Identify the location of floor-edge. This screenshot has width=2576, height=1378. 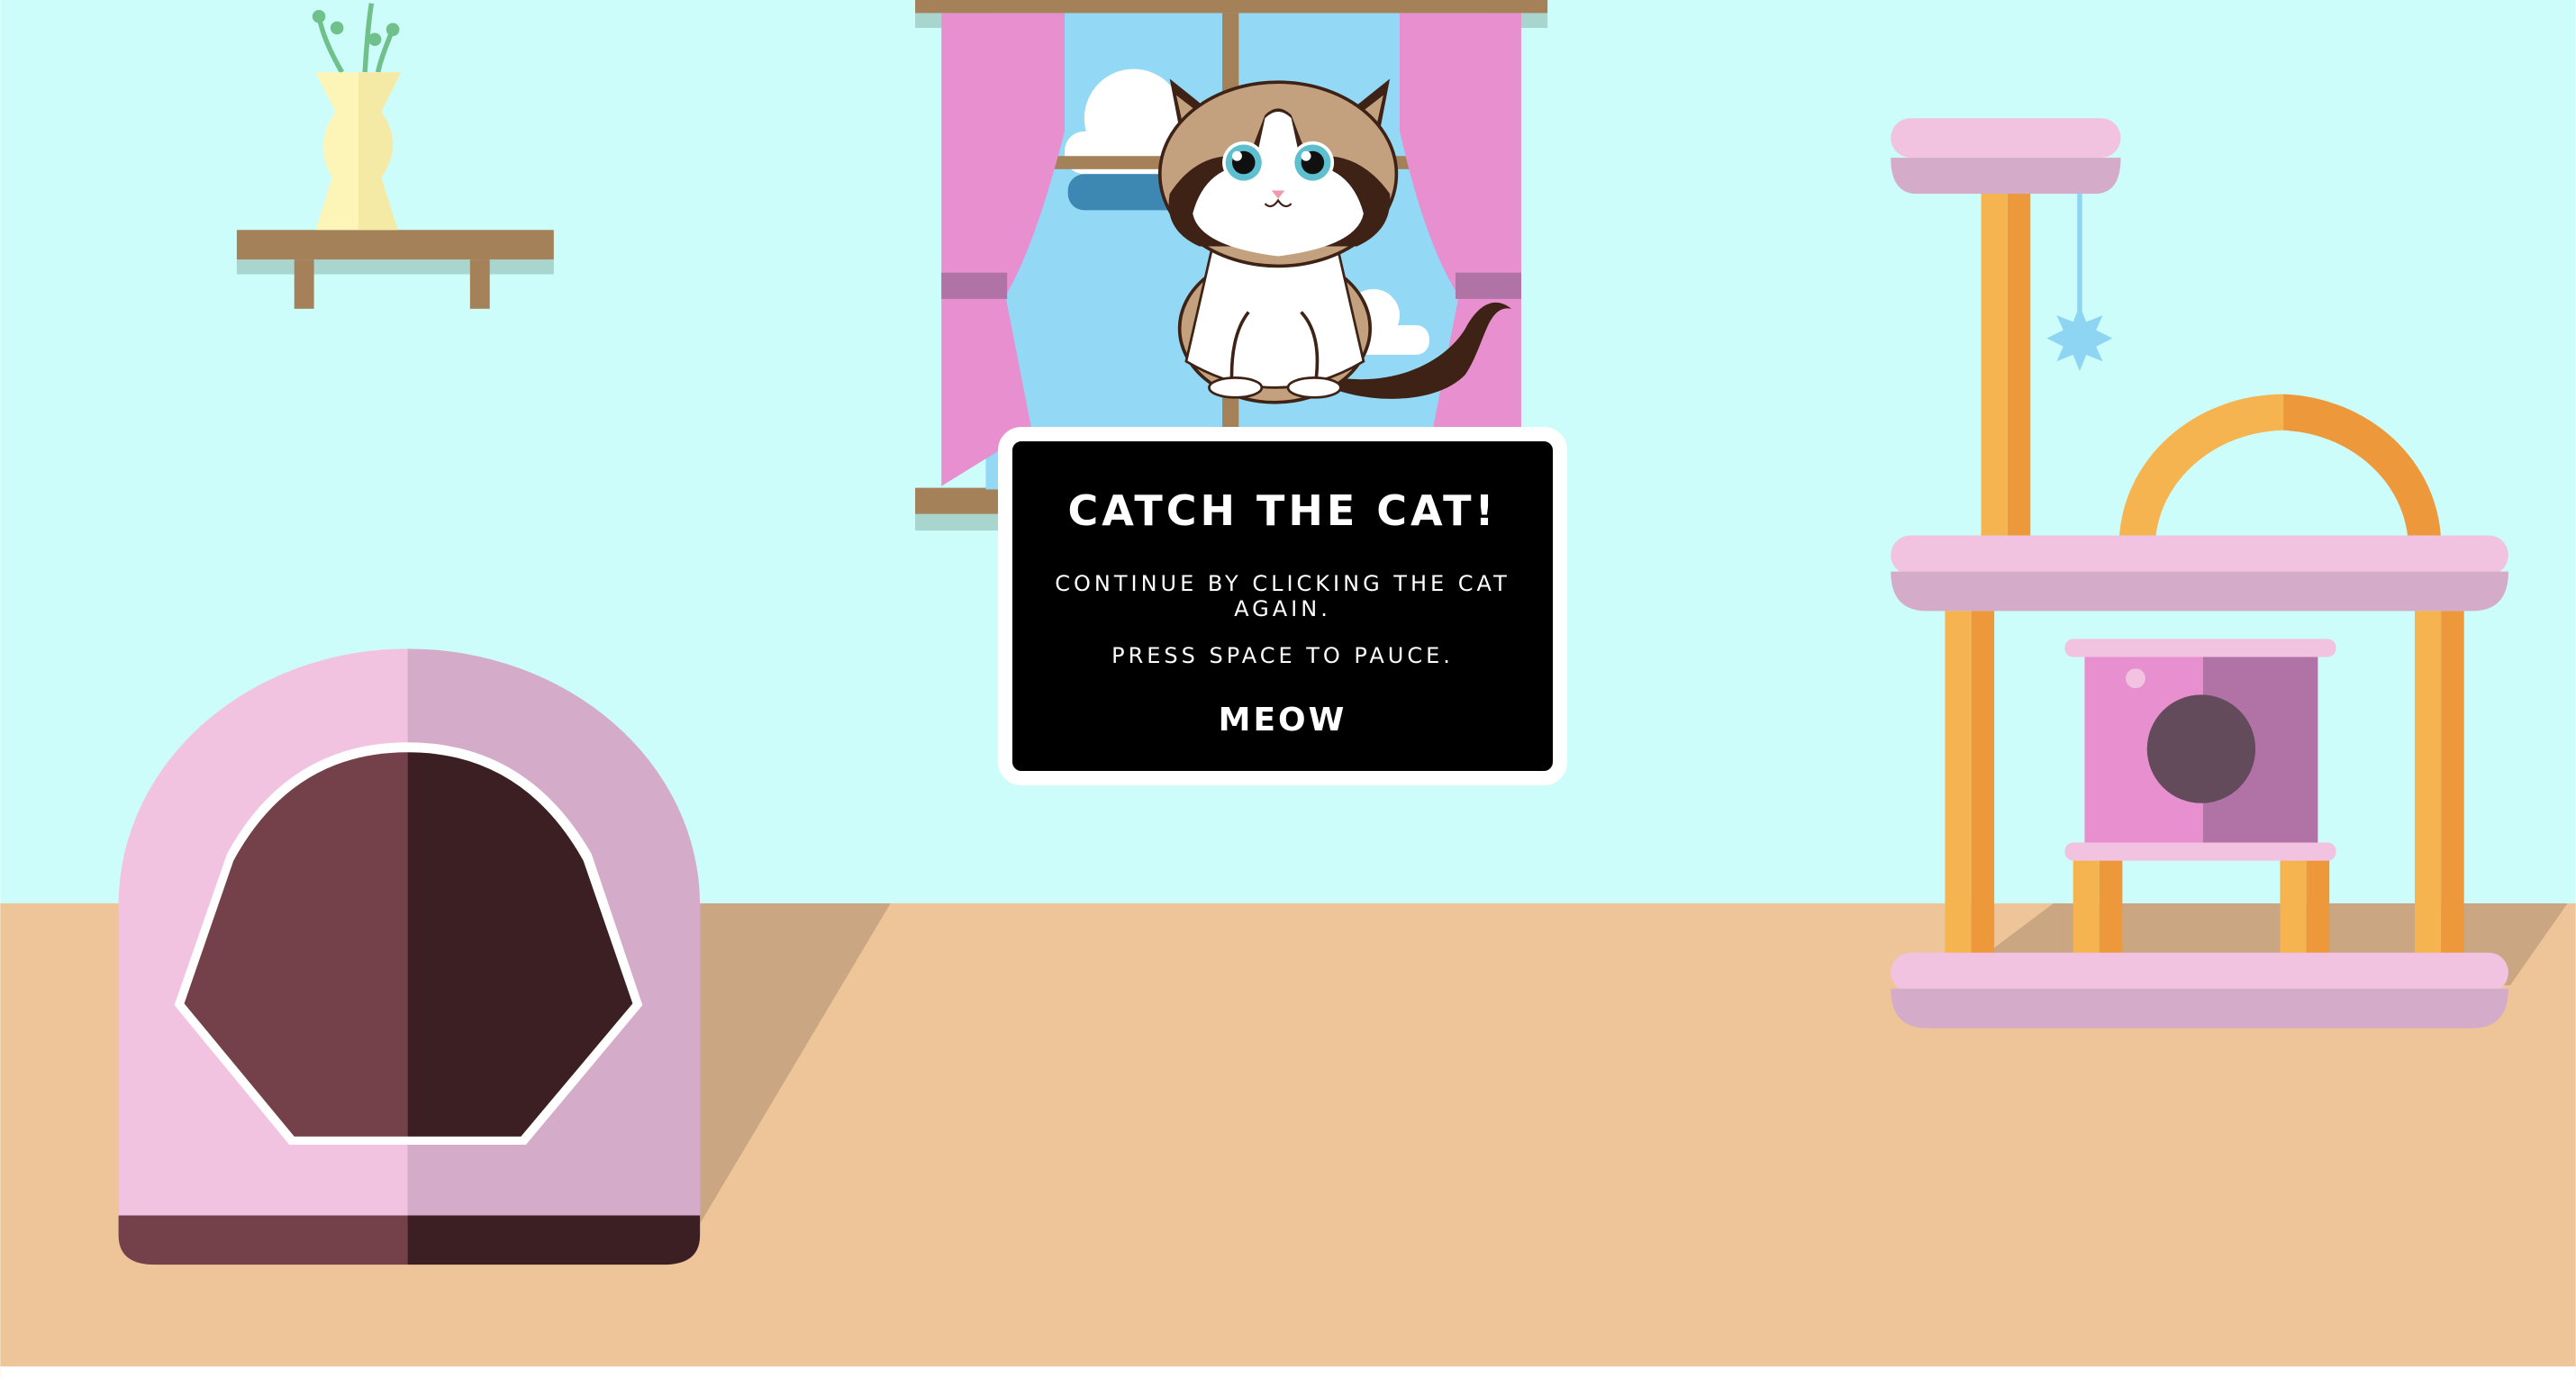
(1288, 1372).